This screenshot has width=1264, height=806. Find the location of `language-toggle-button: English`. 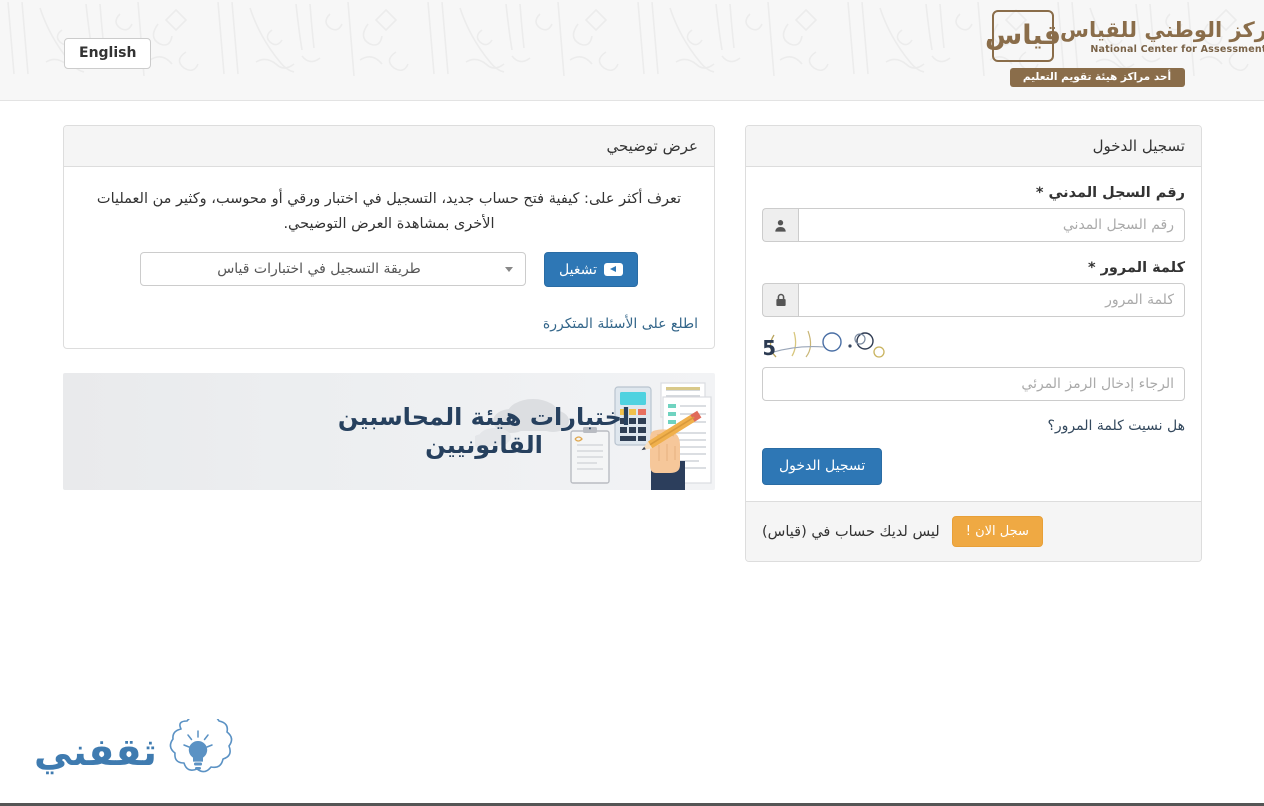

language-toggle-button: English is located at coordinates (108, 54).